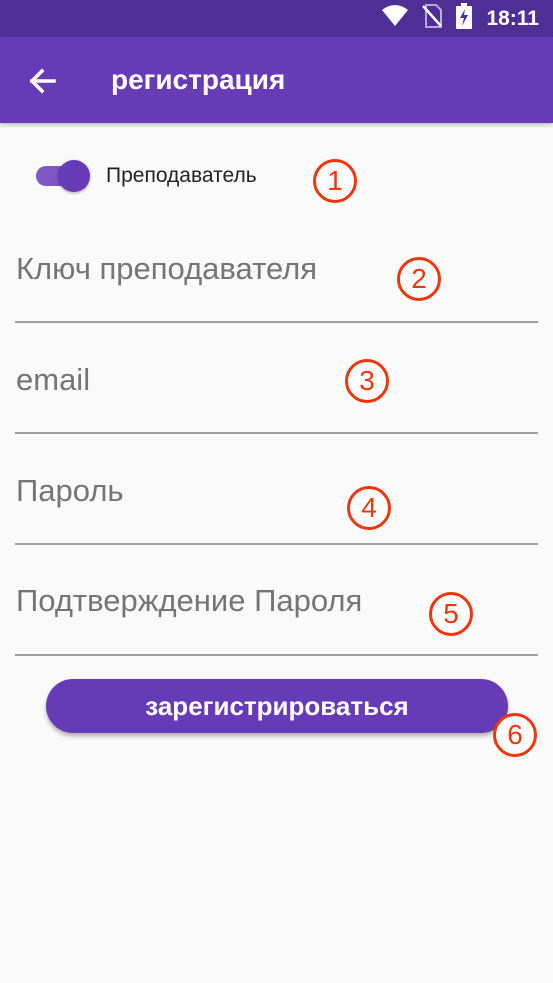 Image resolution: width=553 pixels, height=983 pixels. What do you see at coordinates (198, 79) in the screenshot?
I see `page-title: регистрация` at bounding box center [198, 79].